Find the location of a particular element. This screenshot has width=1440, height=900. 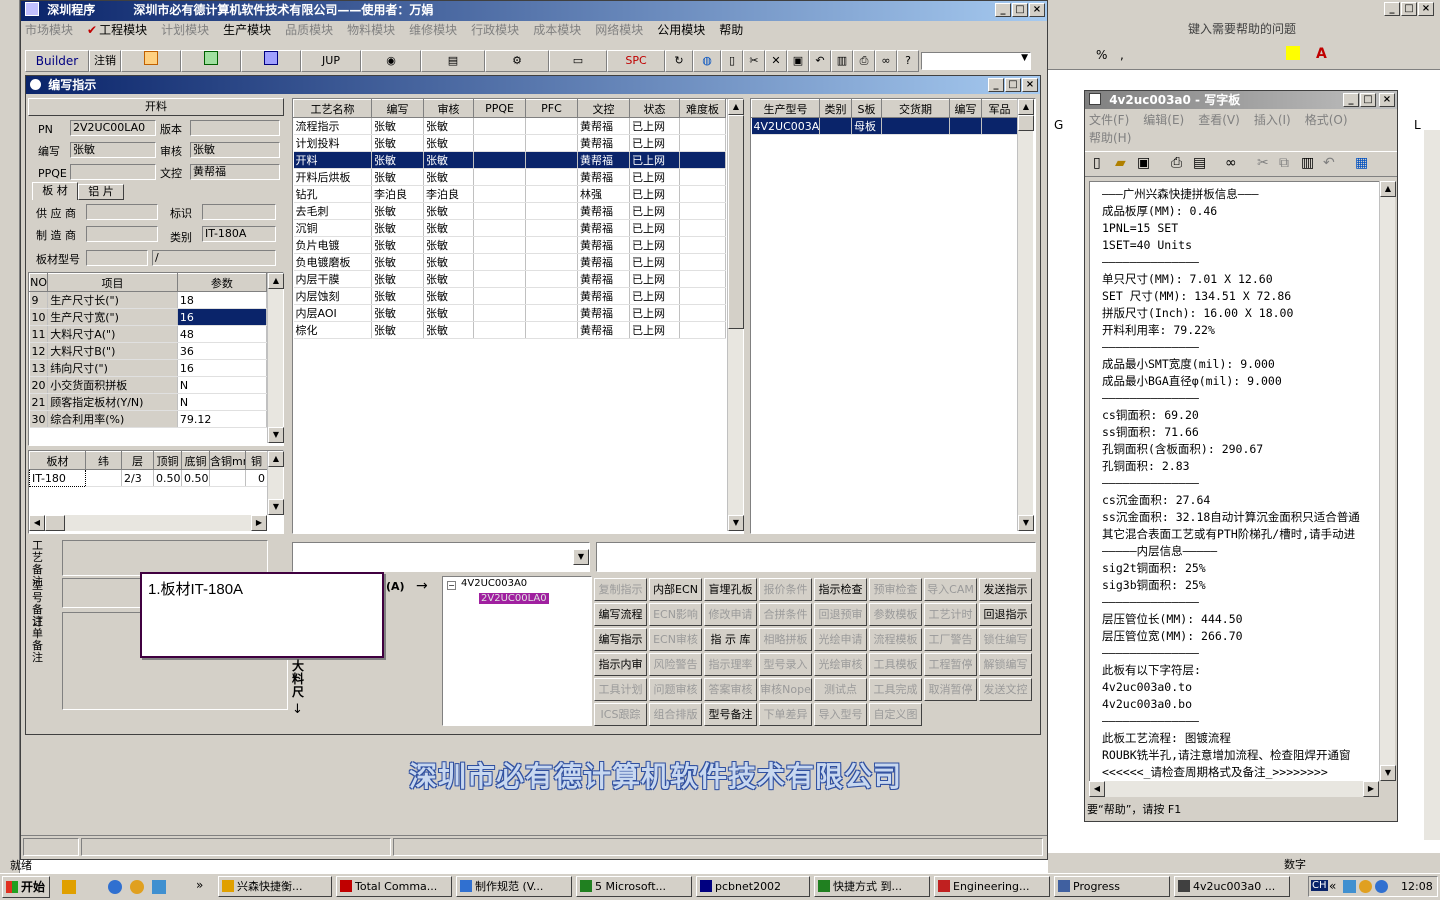

print-icon: ⎙ is located at coordinates (864, 61).